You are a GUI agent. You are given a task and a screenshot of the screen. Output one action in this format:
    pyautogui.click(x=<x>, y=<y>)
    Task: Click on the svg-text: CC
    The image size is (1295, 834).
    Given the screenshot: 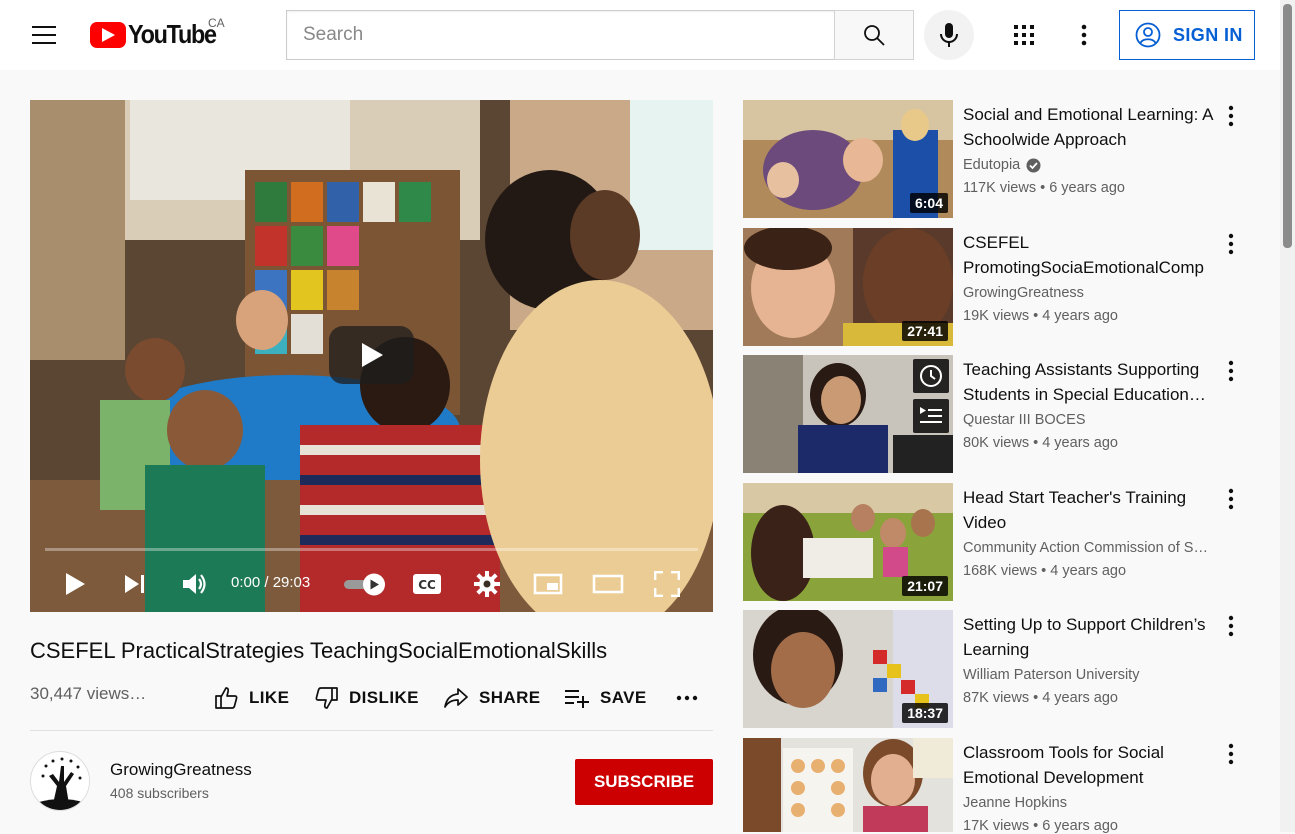 What is the action you would take?
    pyautogui.click(x=427, y=585)
    